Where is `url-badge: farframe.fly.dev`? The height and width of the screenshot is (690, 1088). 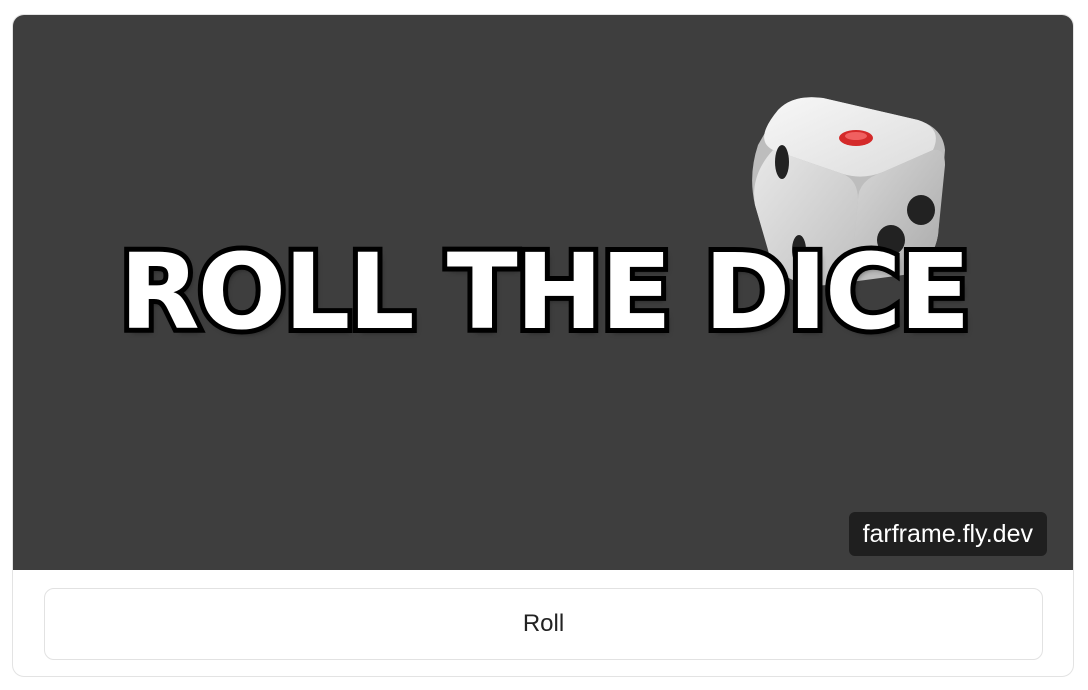 url-badge: farframe.fly.dev is located at coordinates (947, 534).